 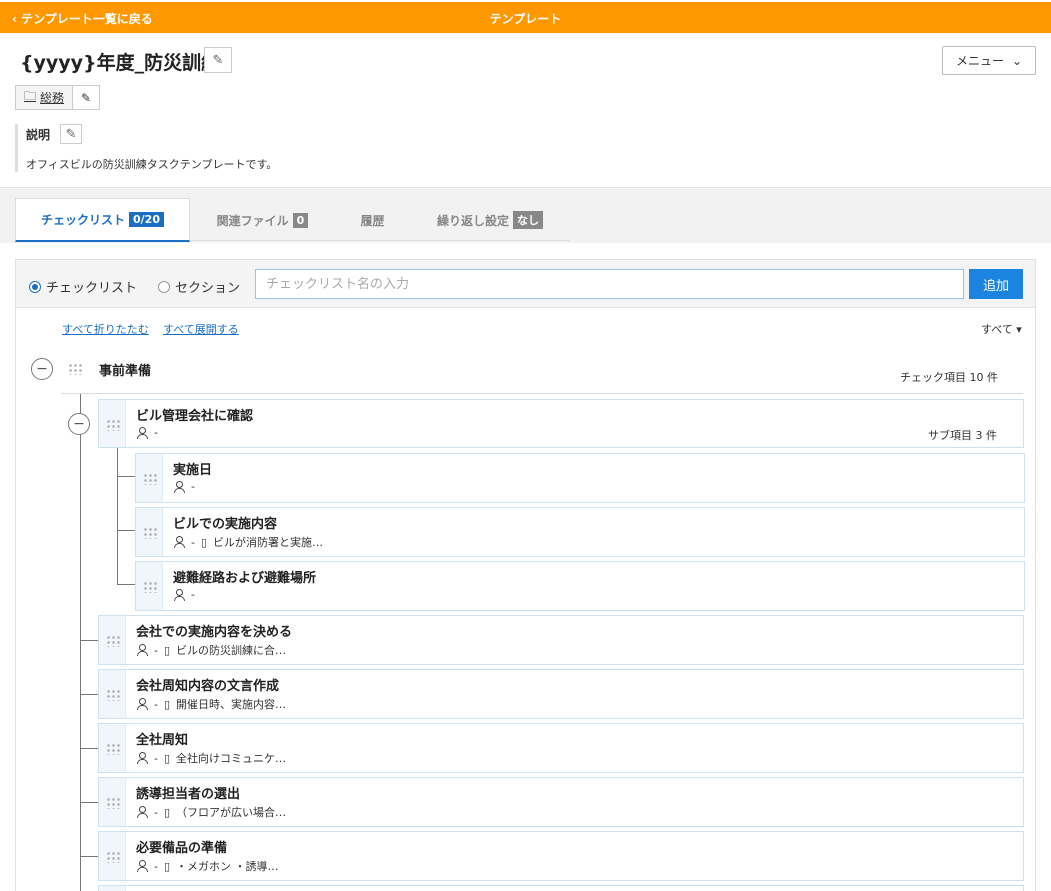 I want to click on category-link: 🗀 総務, so click(x=45, y=97).